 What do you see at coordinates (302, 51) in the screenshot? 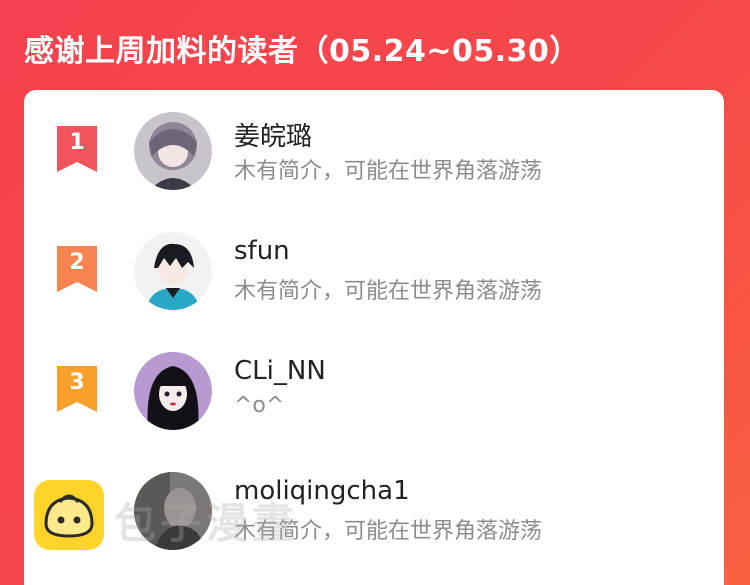
I see `page-title: 感谢上周加料的读者（05.24~05.30）` at bounding box center [302, 51].